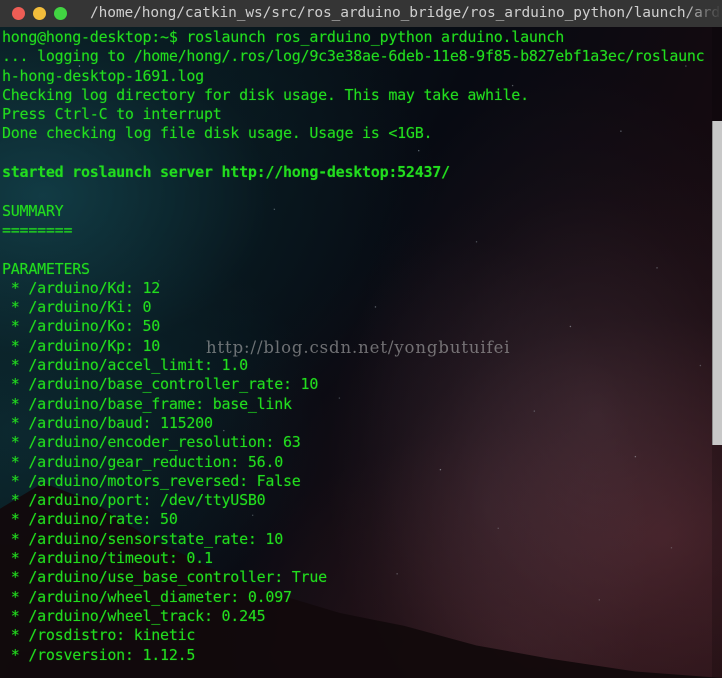  Describe the element at coordinates (147, 403) in the screenshot. I see `terminal-line: * /arduino/base_frame: base_link` at that location.